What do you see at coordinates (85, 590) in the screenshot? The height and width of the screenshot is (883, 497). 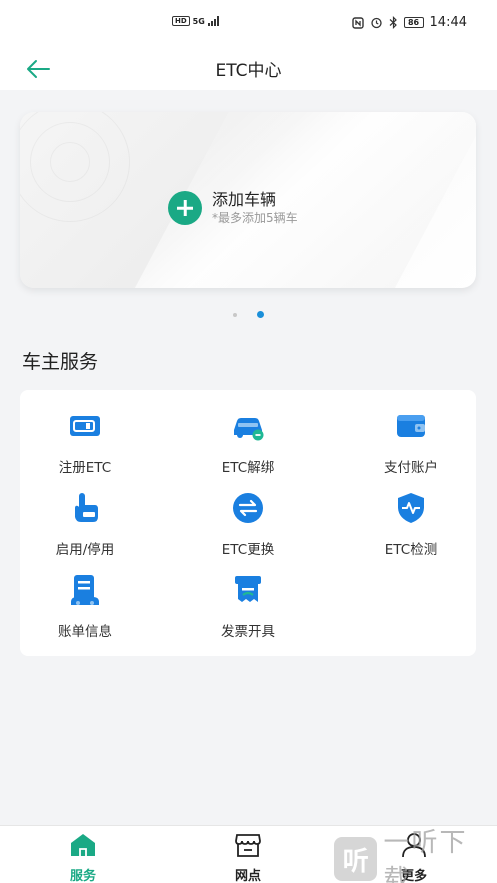 I see `bill-icon` at bounding box center [85, 590].